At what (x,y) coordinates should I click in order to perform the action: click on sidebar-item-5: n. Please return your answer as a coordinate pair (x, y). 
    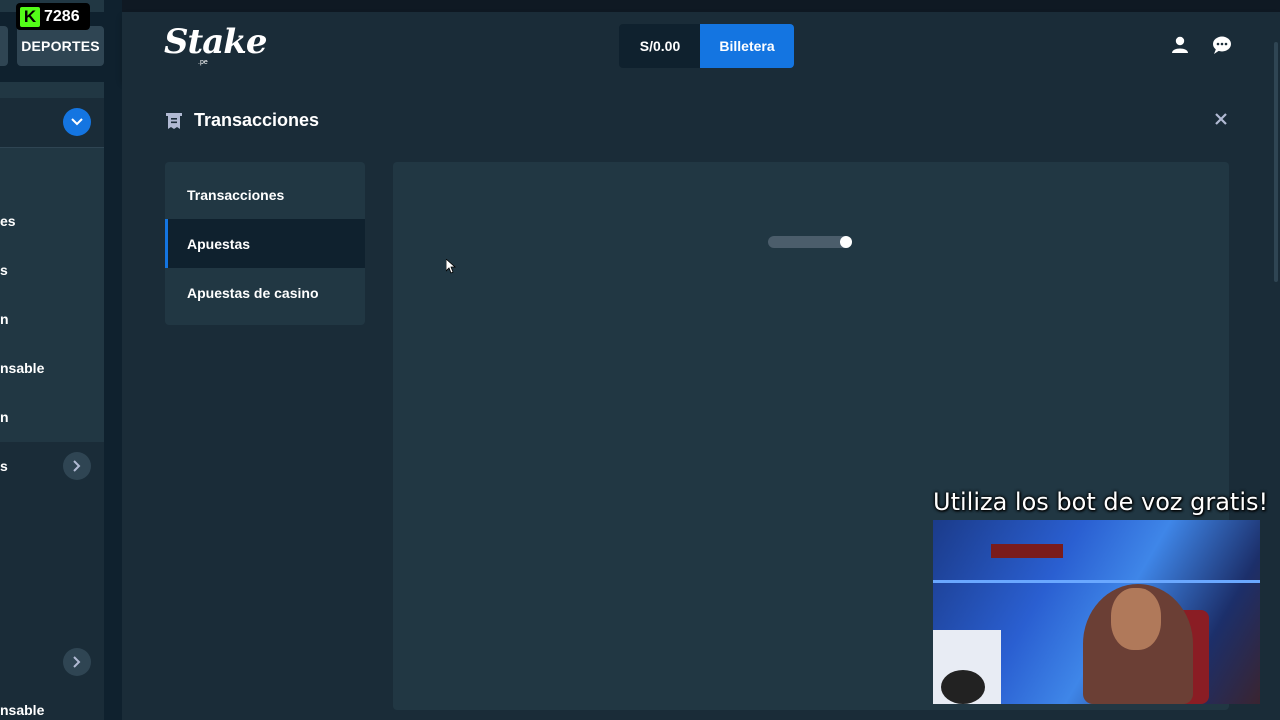
    Looking at the image, I should click on (4, 417).